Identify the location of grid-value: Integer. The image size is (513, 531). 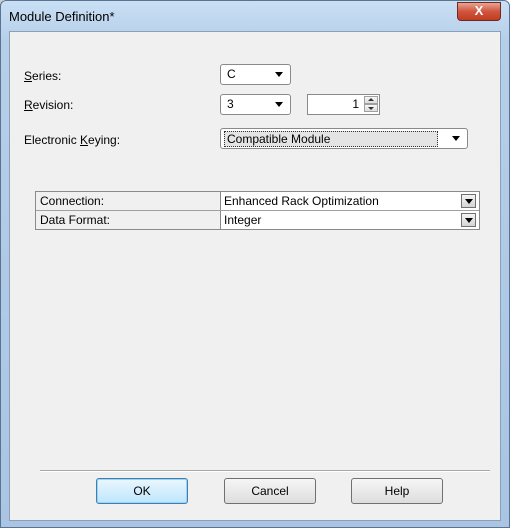
(243, 220).